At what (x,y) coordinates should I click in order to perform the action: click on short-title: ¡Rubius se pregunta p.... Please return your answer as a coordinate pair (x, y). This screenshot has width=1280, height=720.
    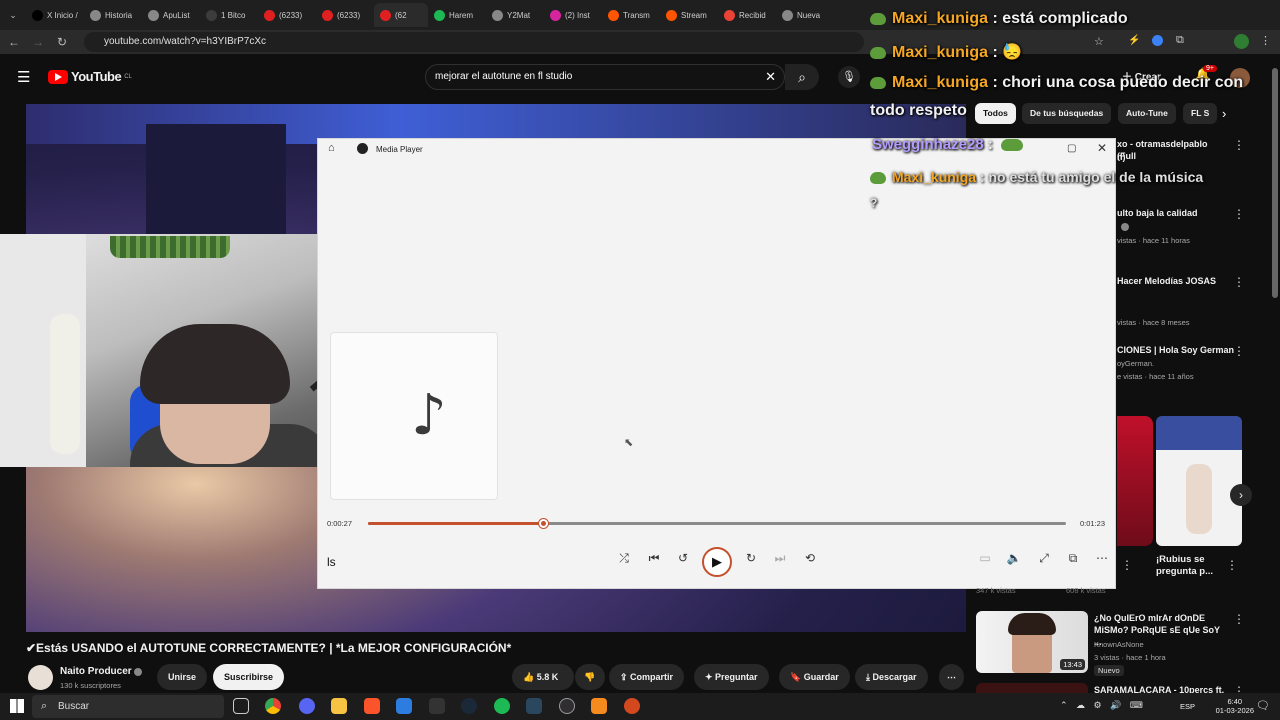
    Looking at the image, I should click on (1192, 566).